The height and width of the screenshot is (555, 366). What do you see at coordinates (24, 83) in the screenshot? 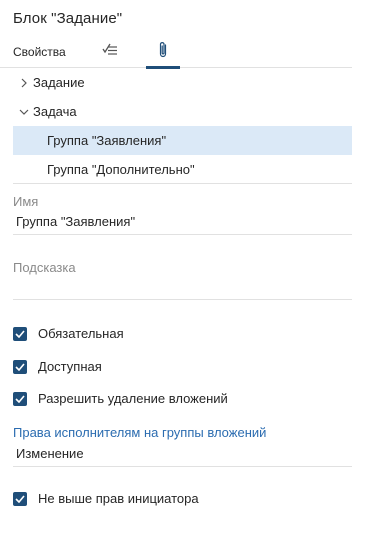
I see `chevron-right-icon` at bounding box center [24, 83].